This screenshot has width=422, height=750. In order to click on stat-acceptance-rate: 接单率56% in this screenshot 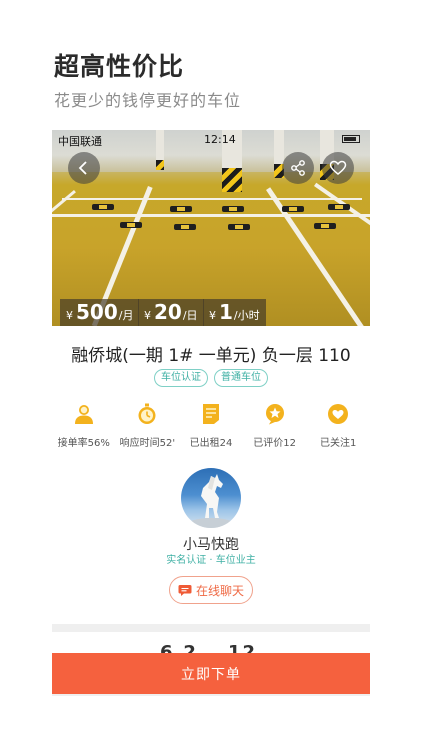, I will do `click(84, 425)`.